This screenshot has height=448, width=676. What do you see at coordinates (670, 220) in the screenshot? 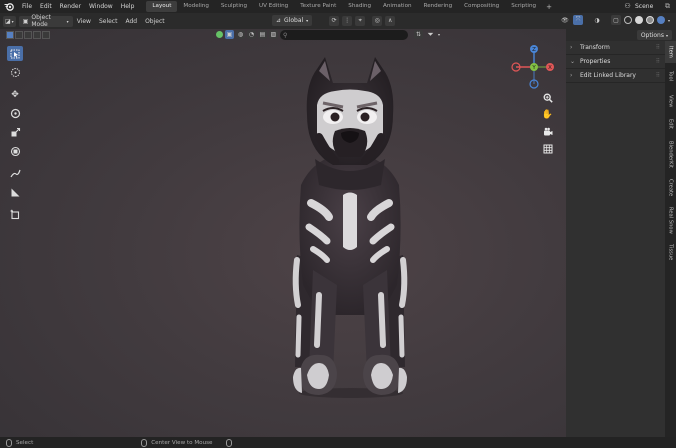
I see `sidebar-tab-real-snow: Real Snow` at bounding box center [670, 220].